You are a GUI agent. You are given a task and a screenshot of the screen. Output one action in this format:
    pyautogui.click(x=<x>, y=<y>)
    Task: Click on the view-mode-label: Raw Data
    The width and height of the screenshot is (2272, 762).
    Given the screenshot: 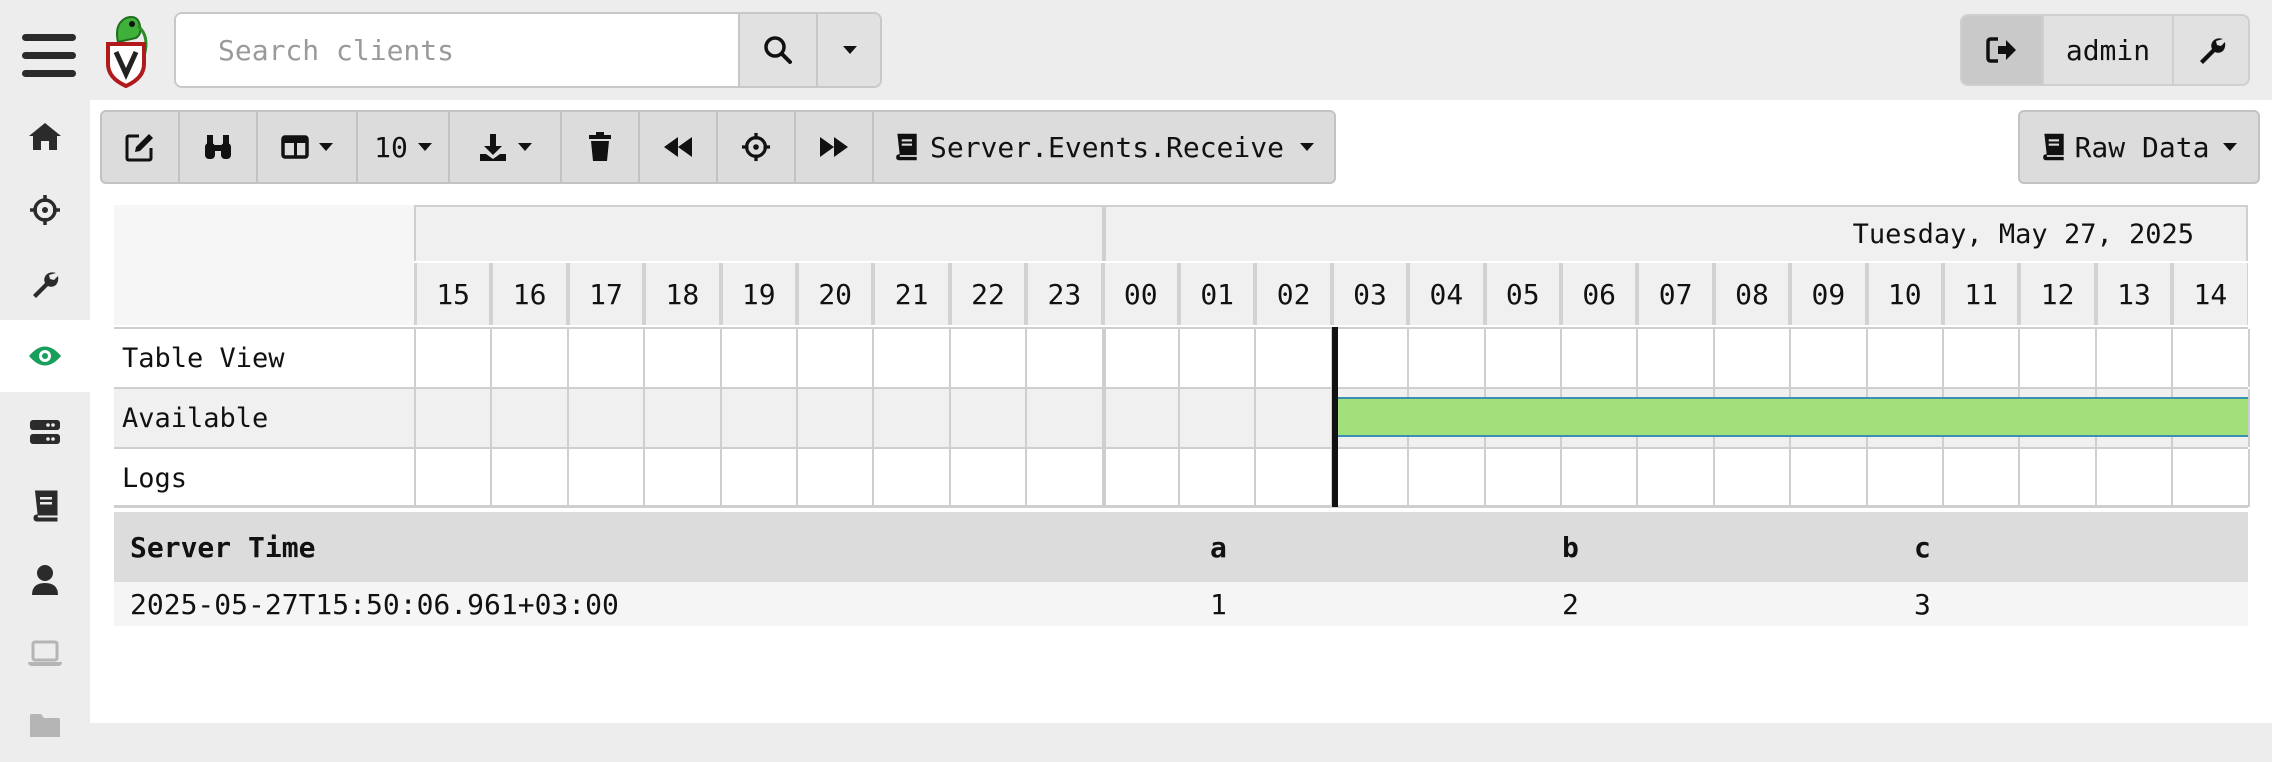 What is the action you would take?
    pyautogui.click(x=2142, y=147)
    